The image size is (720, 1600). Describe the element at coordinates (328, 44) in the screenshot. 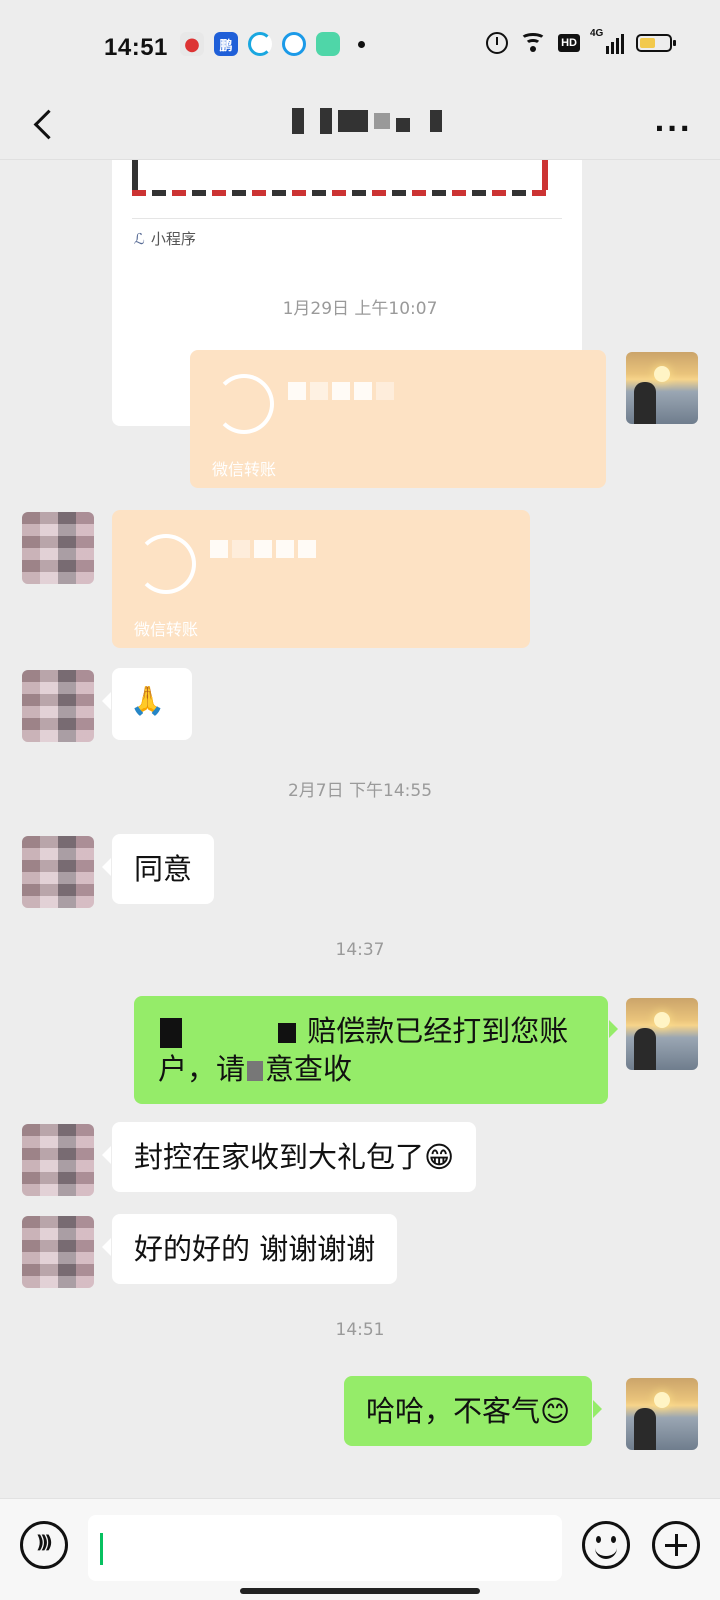

I see `green-app-icon` at that location.